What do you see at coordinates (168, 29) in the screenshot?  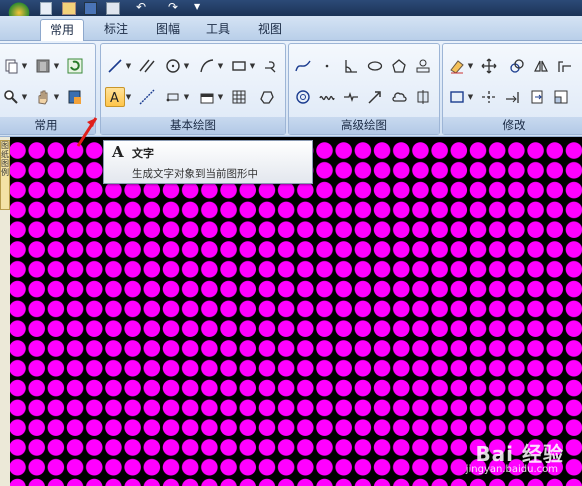 I see `tab-frame: 图幅` at bounding box center [168, 29].